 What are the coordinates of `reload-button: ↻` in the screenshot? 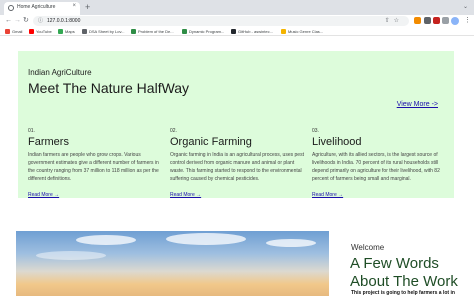 It's located at (26, 21).